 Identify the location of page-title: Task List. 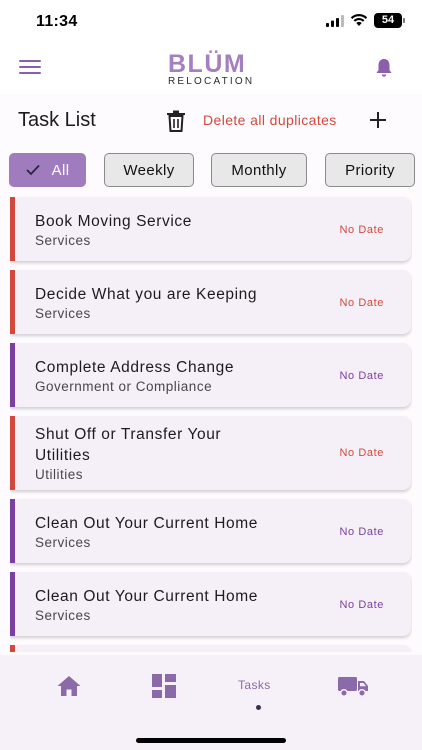
(57, 120).